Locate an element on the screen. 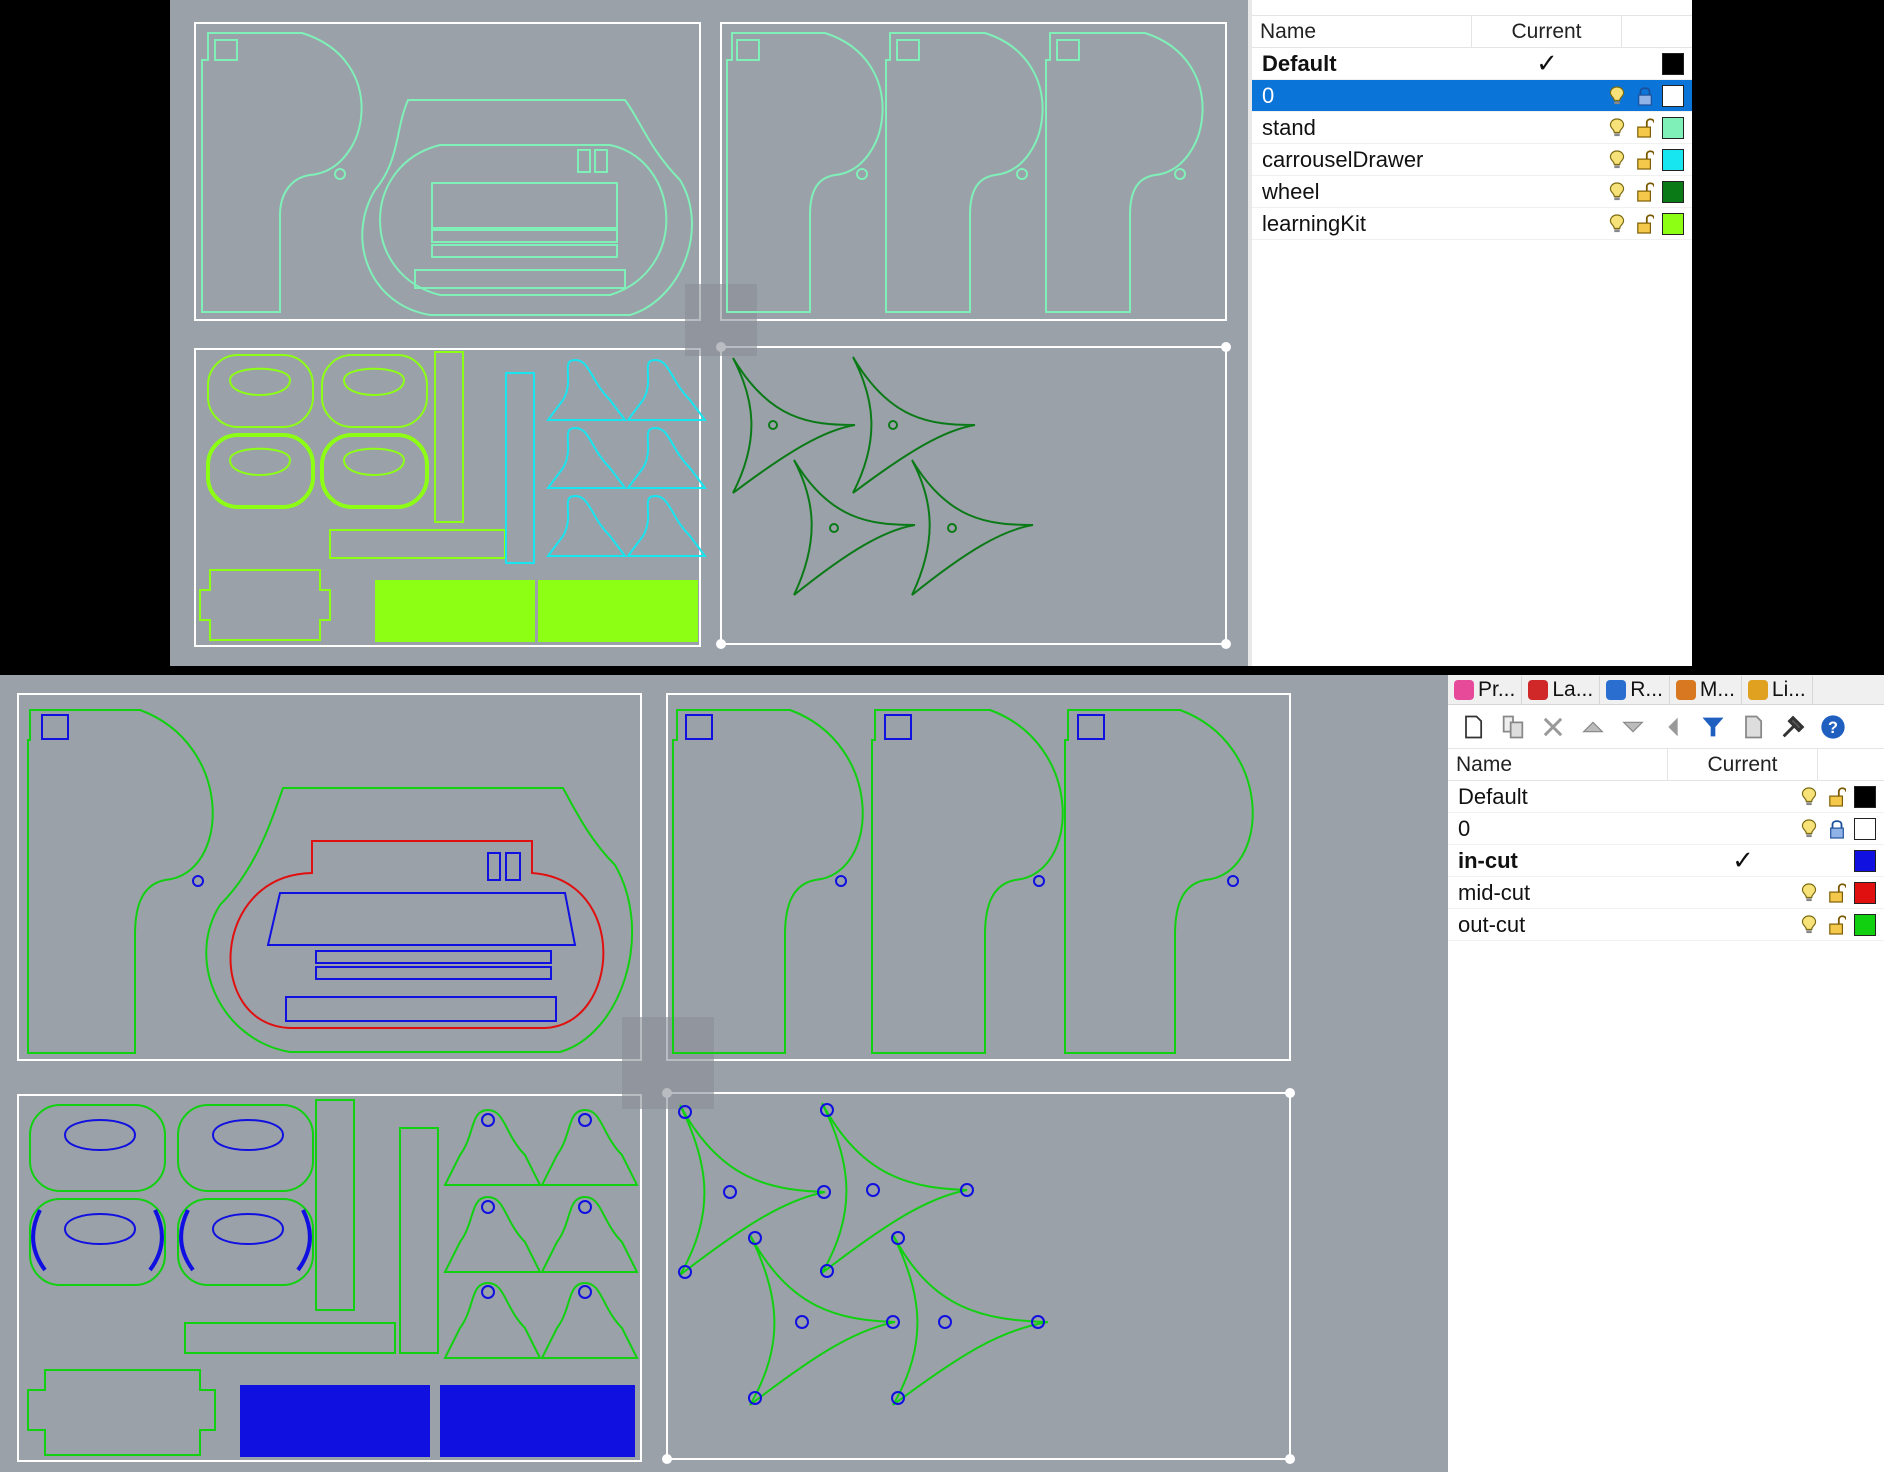  layer-row-out-cut: out-cut is located at coordinates (1666, 925).